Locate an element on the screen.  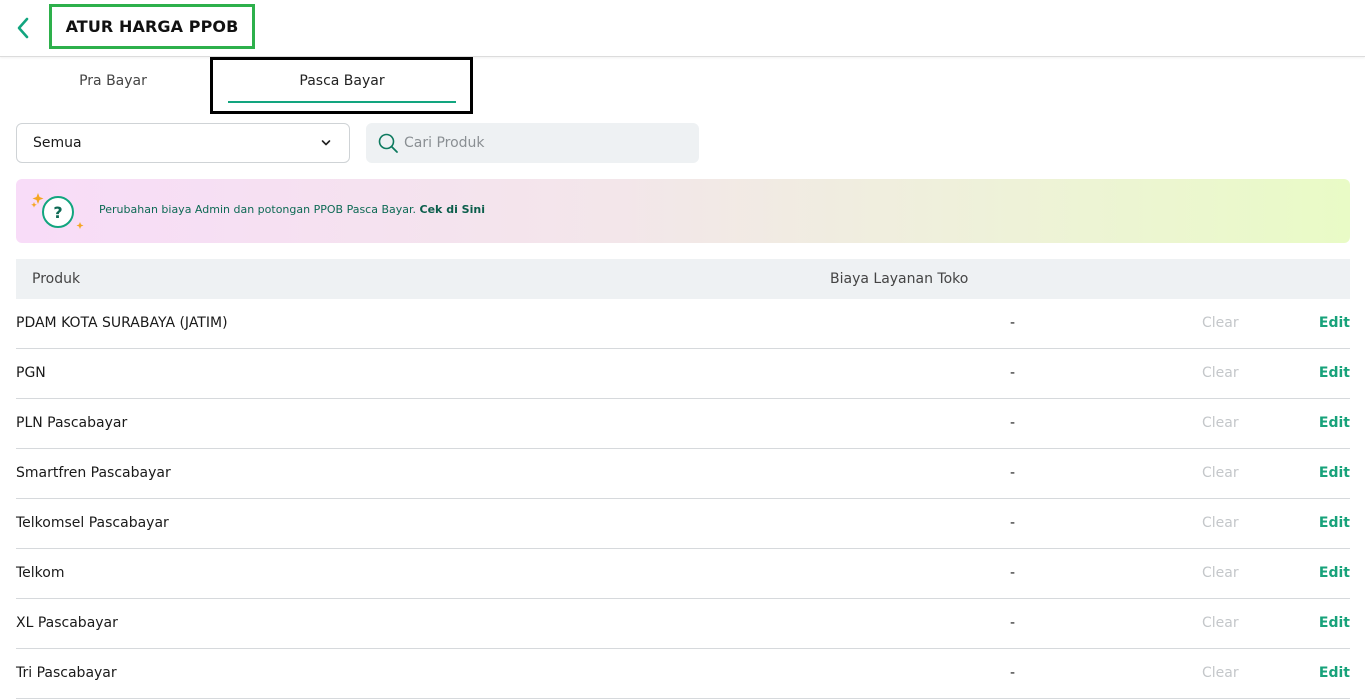
column-header-biaya: Biaya Layanan Toko is located at coordinates (899, 279).